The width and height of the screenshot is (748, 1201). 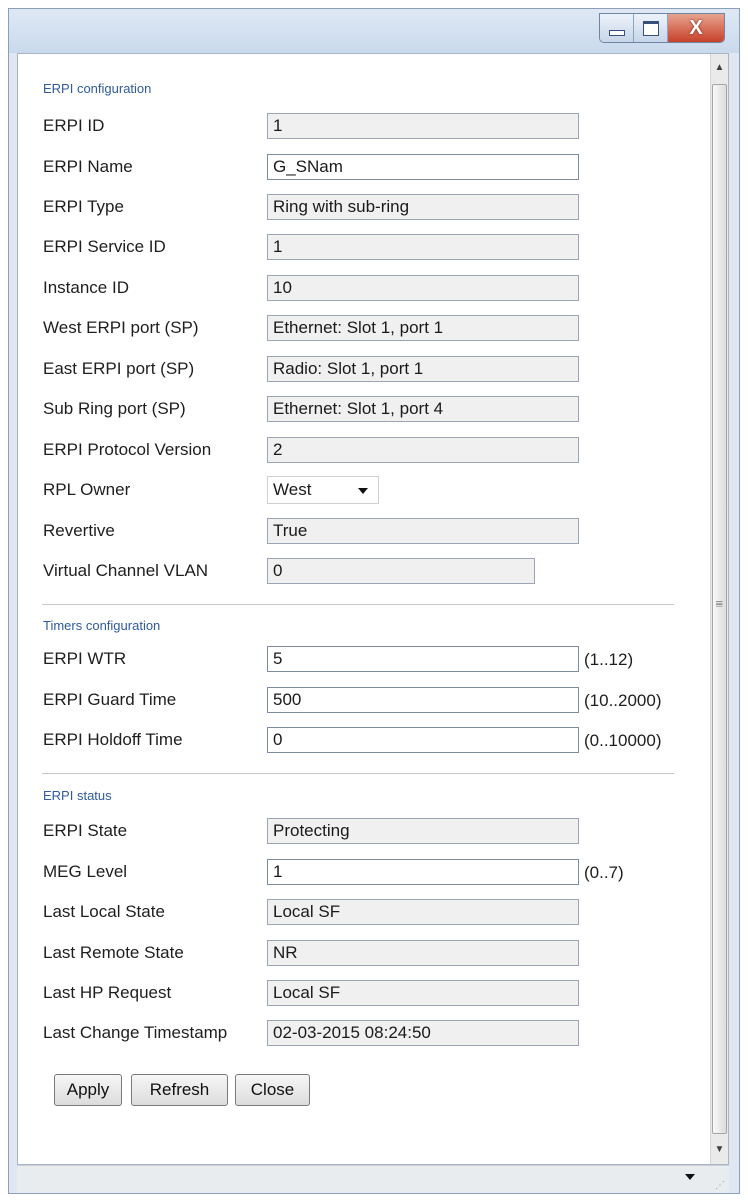 What do you see at coordinates (423, 912) in the screenshot?
I see `last-local-state-field: Local SF` at bounding box center [423, 912].